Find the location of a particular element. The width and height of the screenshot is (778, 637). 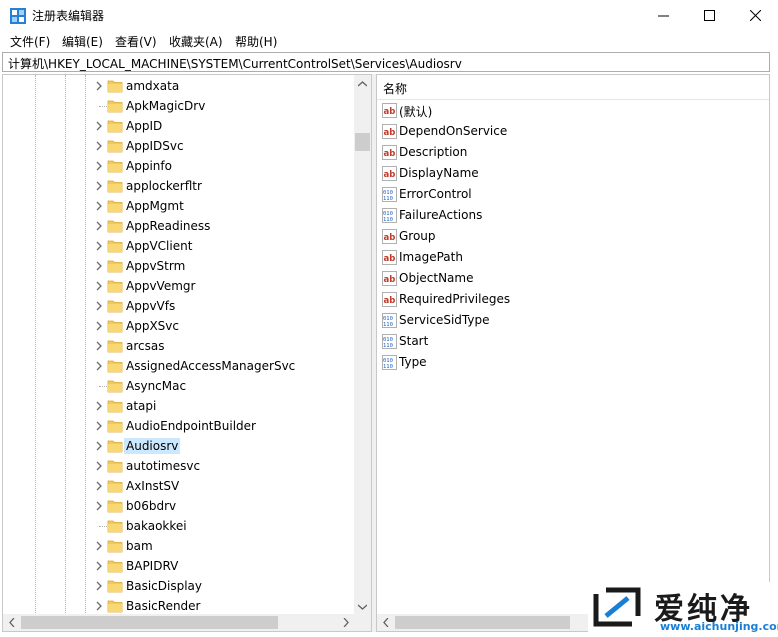

column-header-name: 名称 is located at coordinates (573, 87).